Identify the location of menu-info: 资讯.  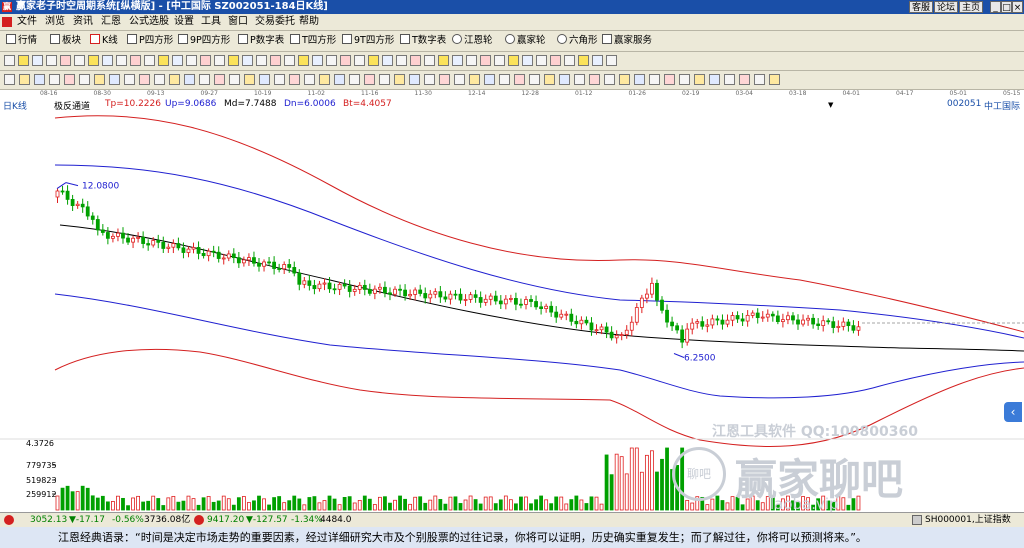
(83, 22).